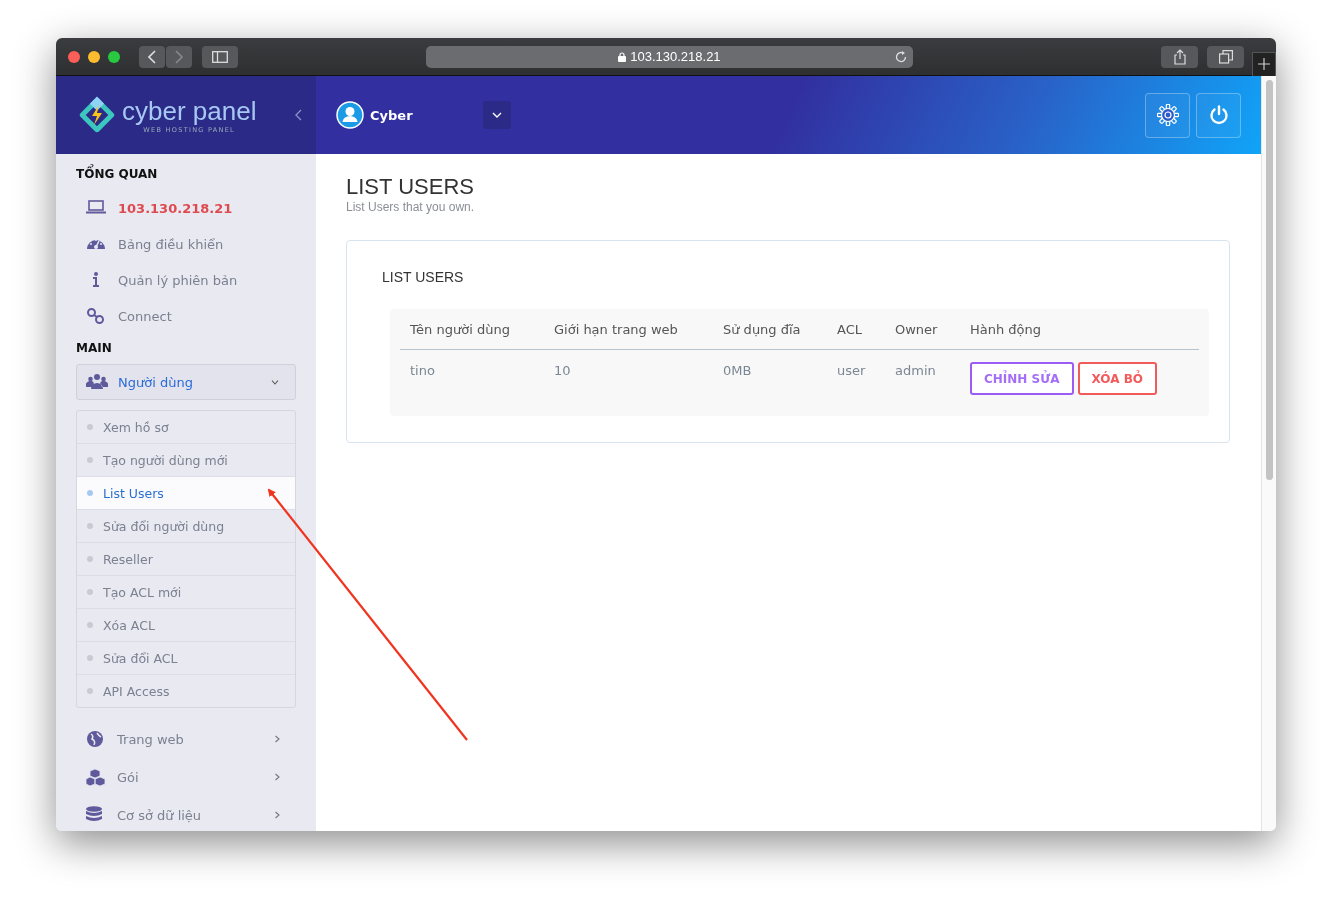 The image size is (1332, 906). I want to click on column-header: Tên người dùng, so click(472, 329).